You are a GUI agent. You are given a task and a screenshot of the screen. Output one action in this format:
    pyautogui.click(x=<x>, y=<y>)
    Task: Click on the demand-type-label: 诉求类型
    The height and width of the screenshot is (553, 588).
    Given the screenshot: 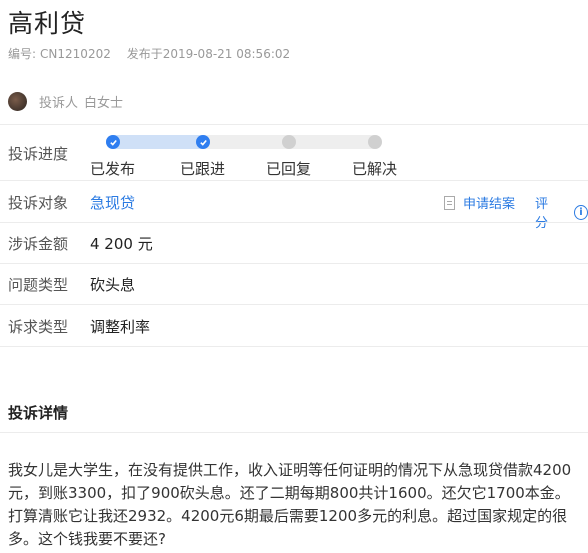 What is the action you would take?
    pyautogui.click(x=38, y=327)
    